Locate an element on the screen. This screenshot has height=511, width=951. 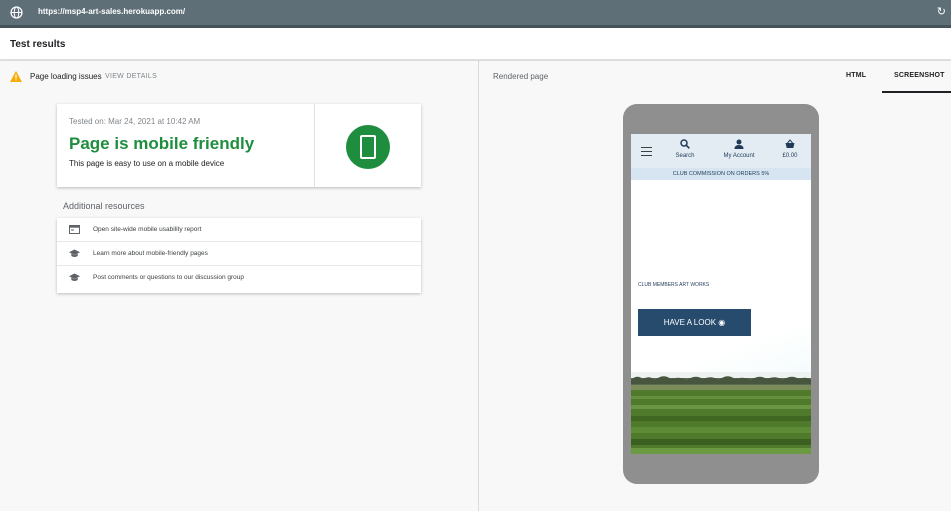
site-cta-button: HAVE A LOOK ◉ is located at coordinates (694, 322).